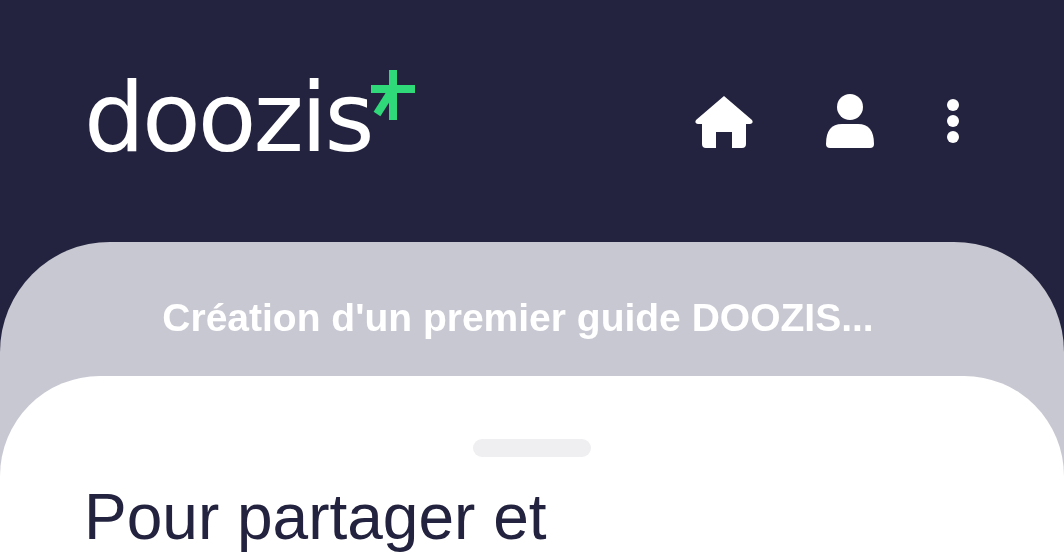 This screenshot has width=1064, height=554. Describe the element at coordinates (724, 121) in the screenshot. I see `home-icon` at that location.